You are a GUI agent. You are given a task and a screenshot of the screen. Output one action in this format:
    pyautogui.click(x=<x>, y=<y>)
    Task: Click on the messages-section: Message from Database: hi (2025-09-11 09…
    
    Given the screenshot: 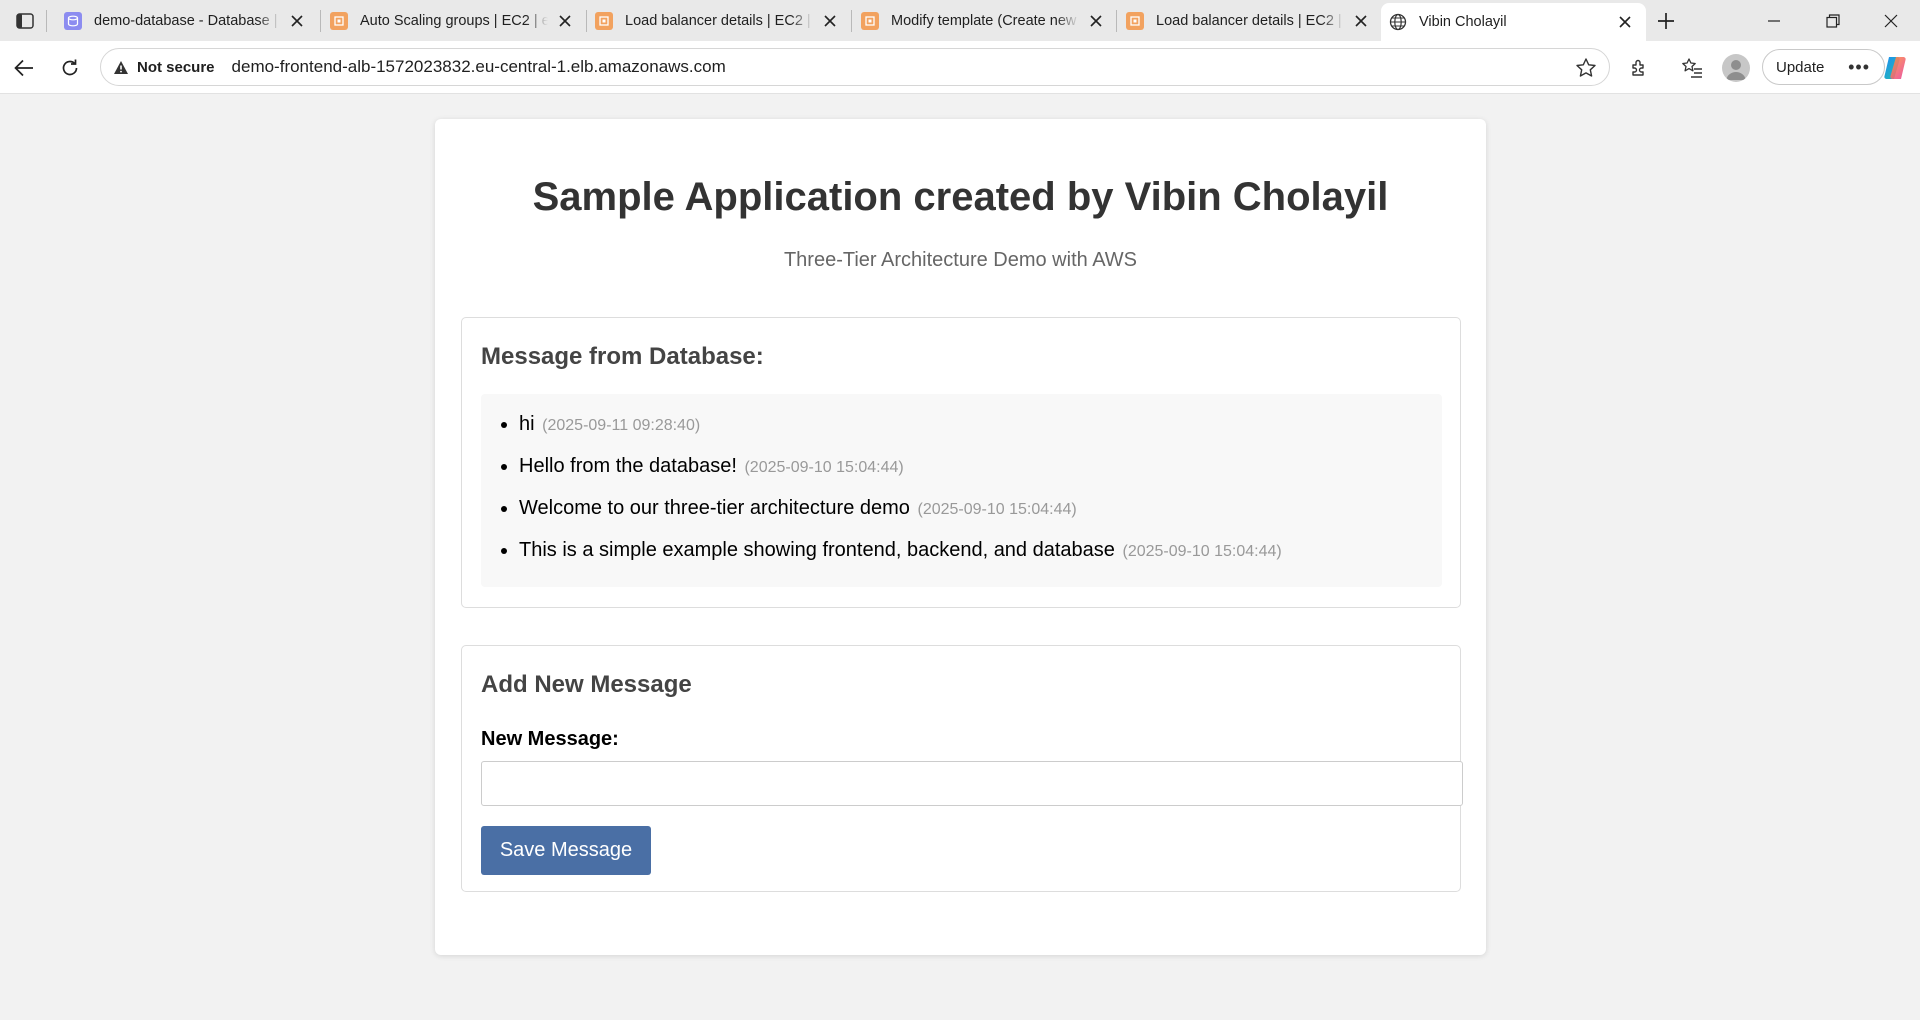 What is the action you would take?
    pyautogui.click(x=961, y=462)
    